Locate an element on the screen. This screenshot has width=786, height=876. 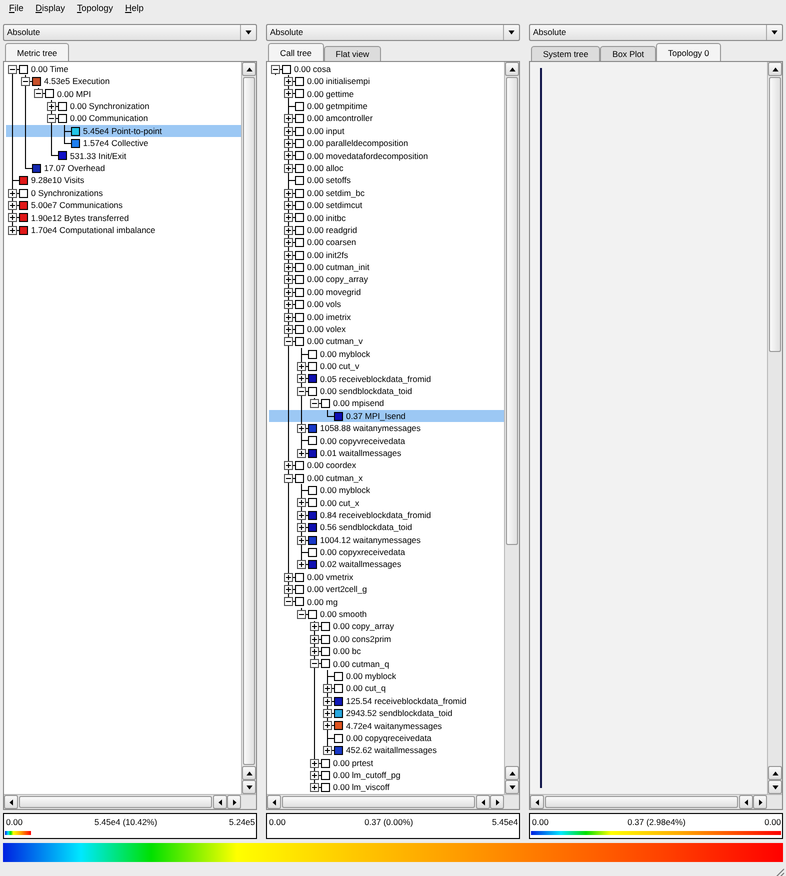
tree-item: 0.00 setdimcut is located at coordinates (386, 205).